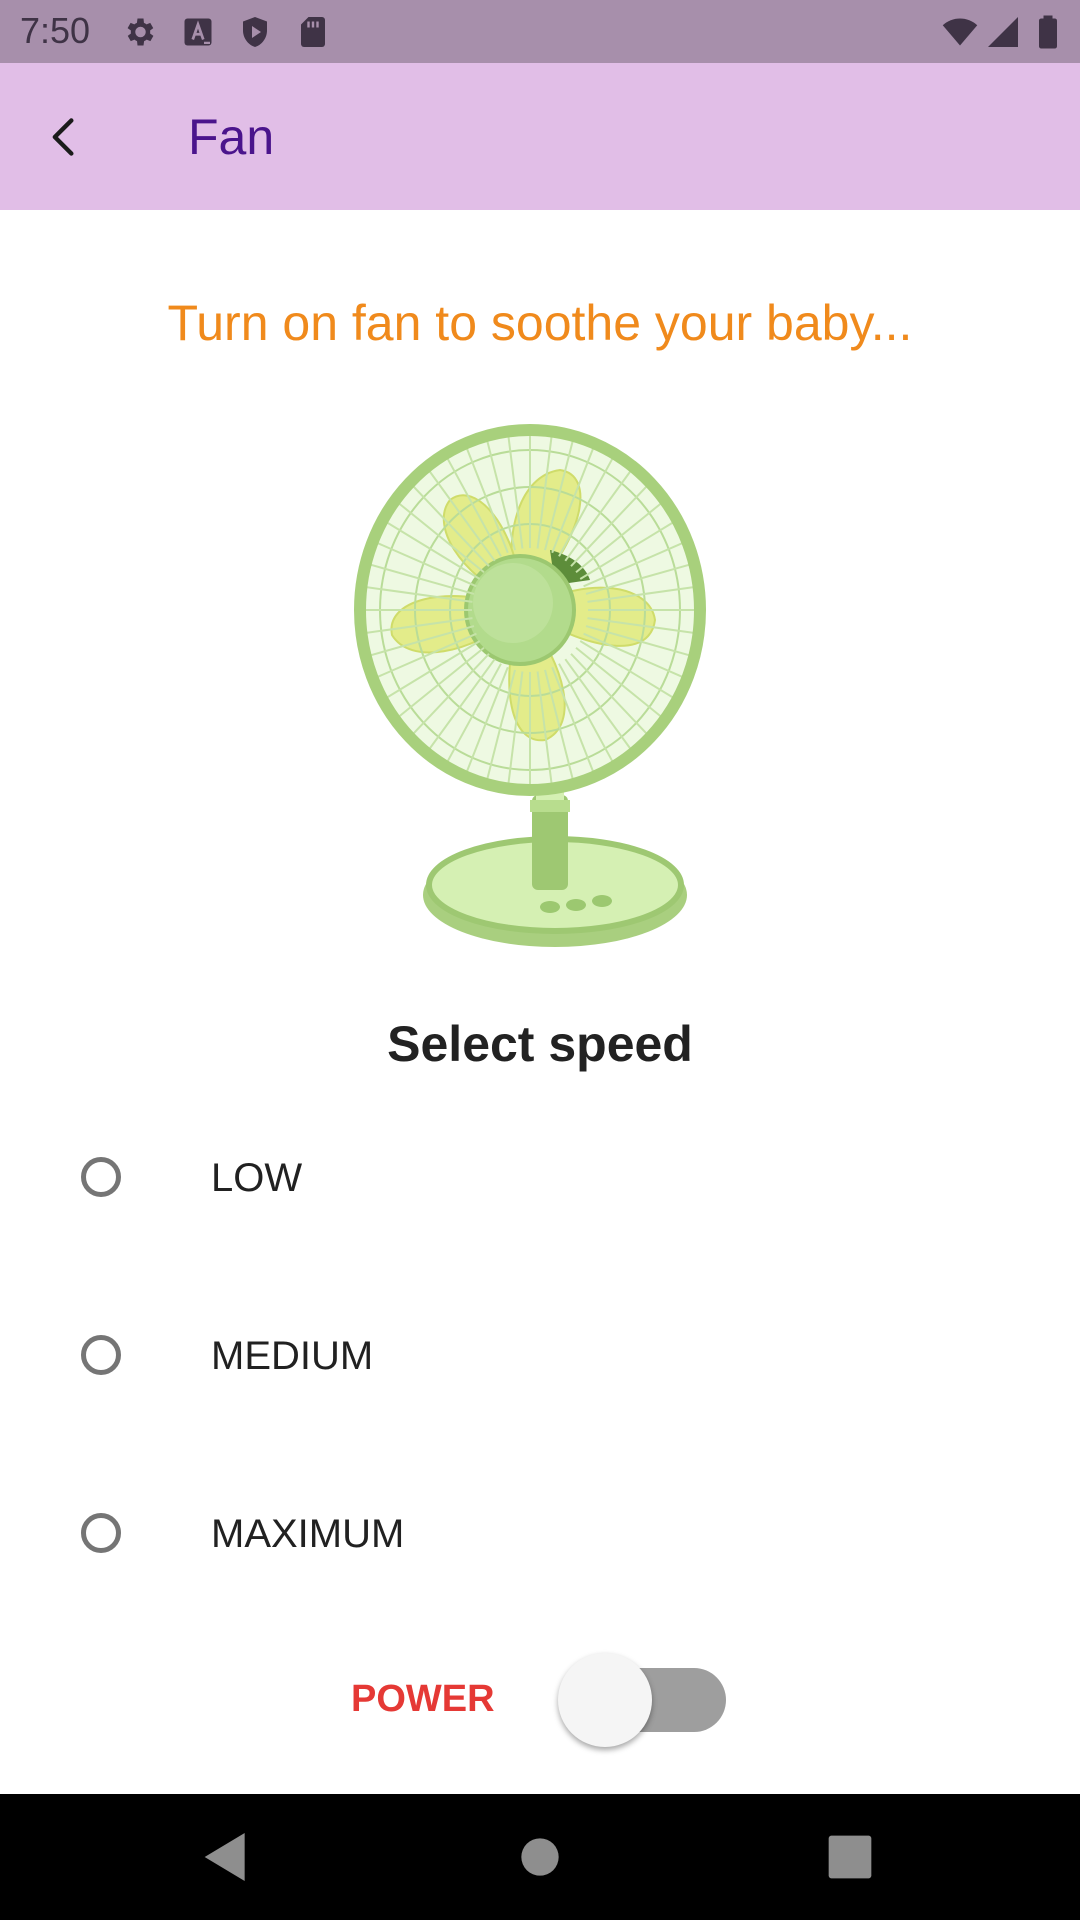 This screenshot has height=1920, width=1080. What do you see at coordinates (231, 137) in the screenshot?
I see `page-title: Fan` at bounding box center [231, 137].